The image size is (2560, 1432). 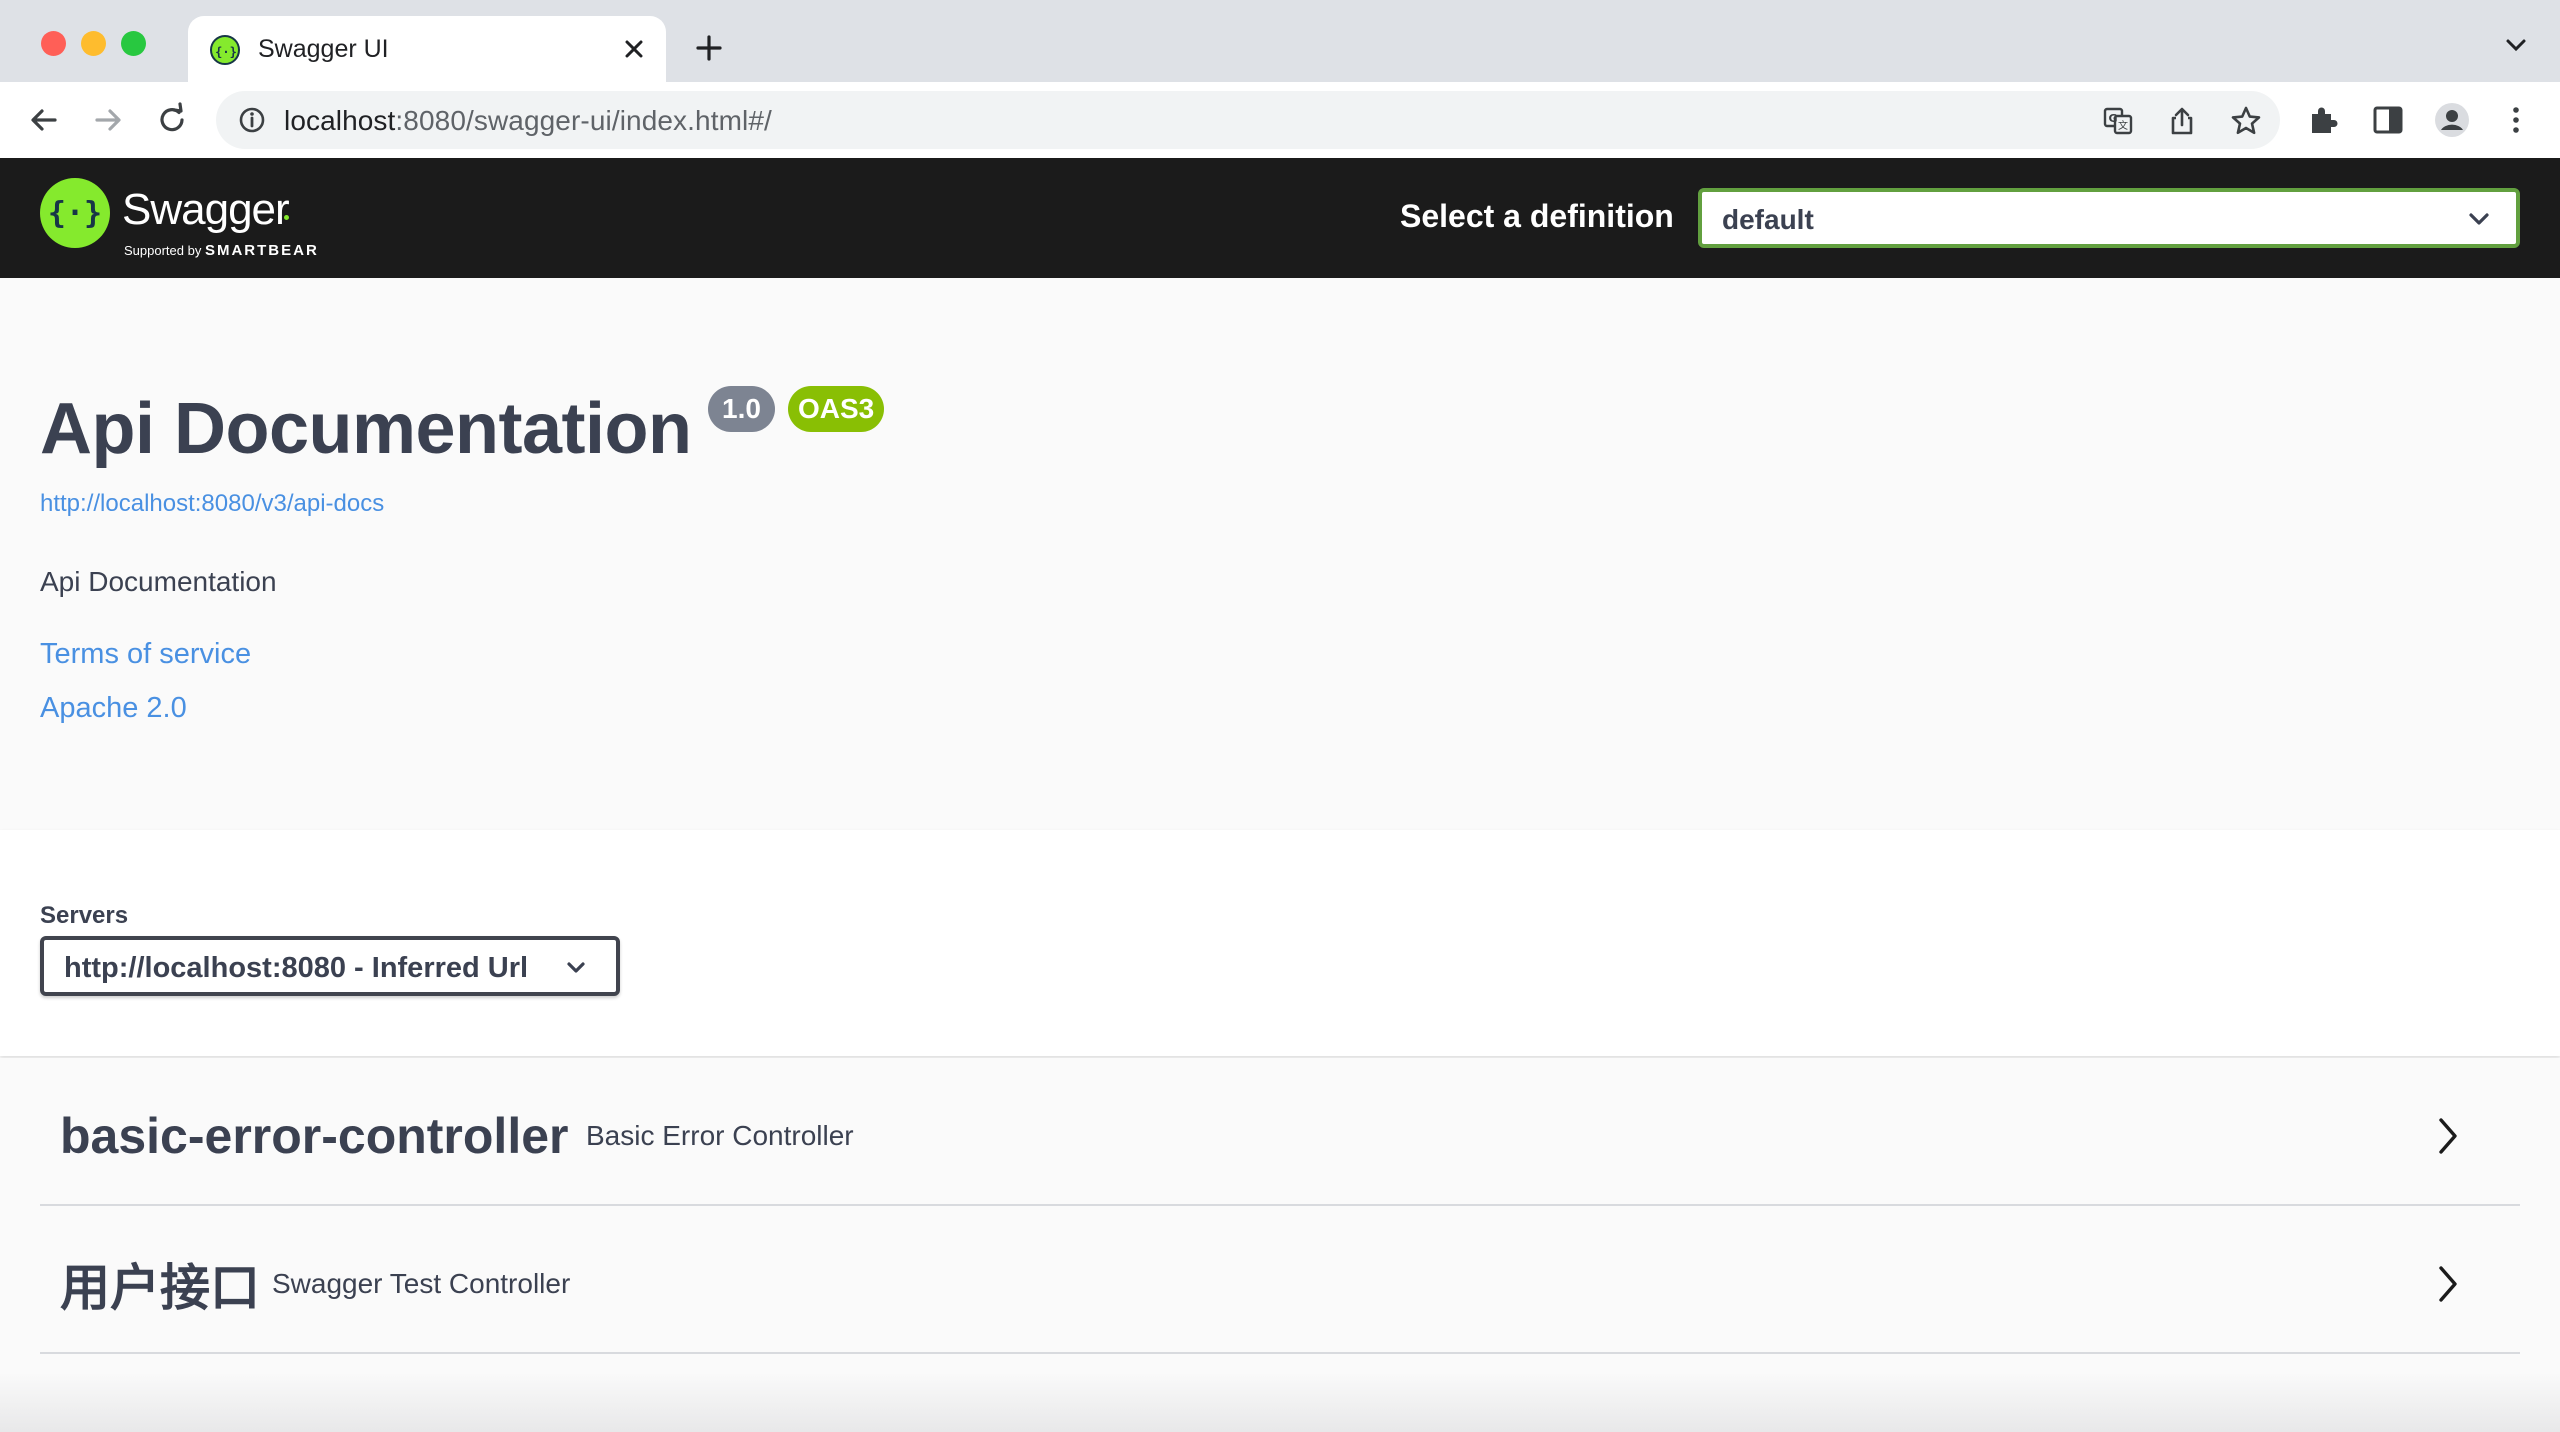 I want to click on oas-badge: OAS3, so click(x=836, y=409).